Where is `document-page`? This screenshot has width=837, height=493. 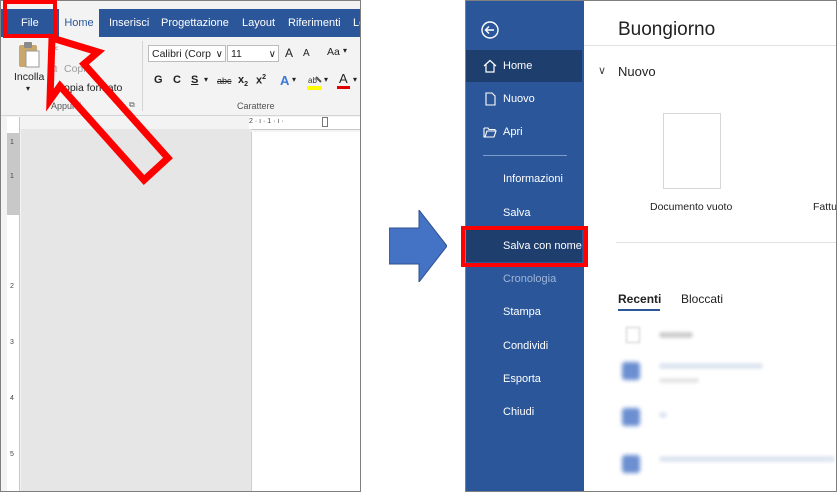 document-page is located at coordinates (305, 311).